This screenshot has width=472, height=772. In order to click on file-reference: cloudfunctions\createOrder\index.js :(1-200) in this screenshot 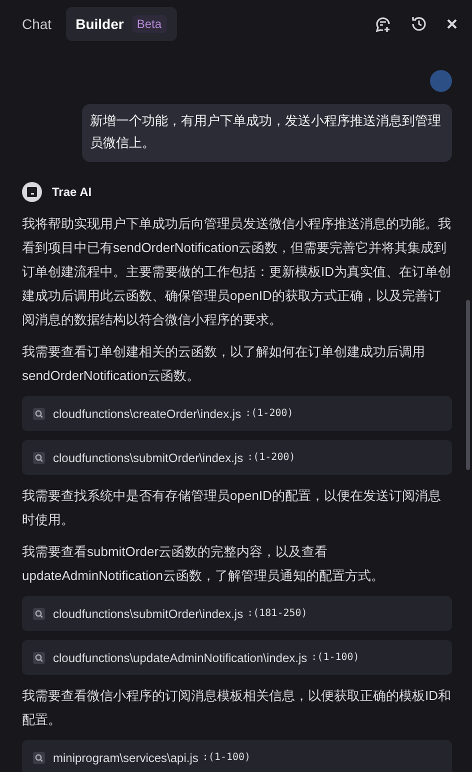, I will do `click(237, 413)`.